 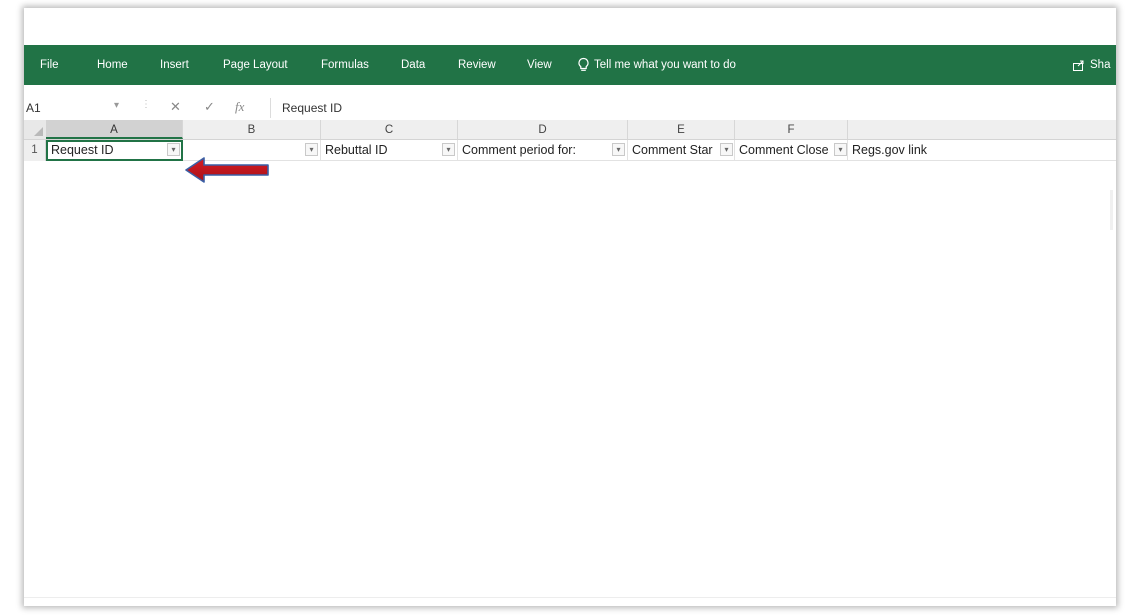 What do you see at coordinates (49, 65) in the screenshot?
I see `tab-file: File` at bounding box center [49, 65].